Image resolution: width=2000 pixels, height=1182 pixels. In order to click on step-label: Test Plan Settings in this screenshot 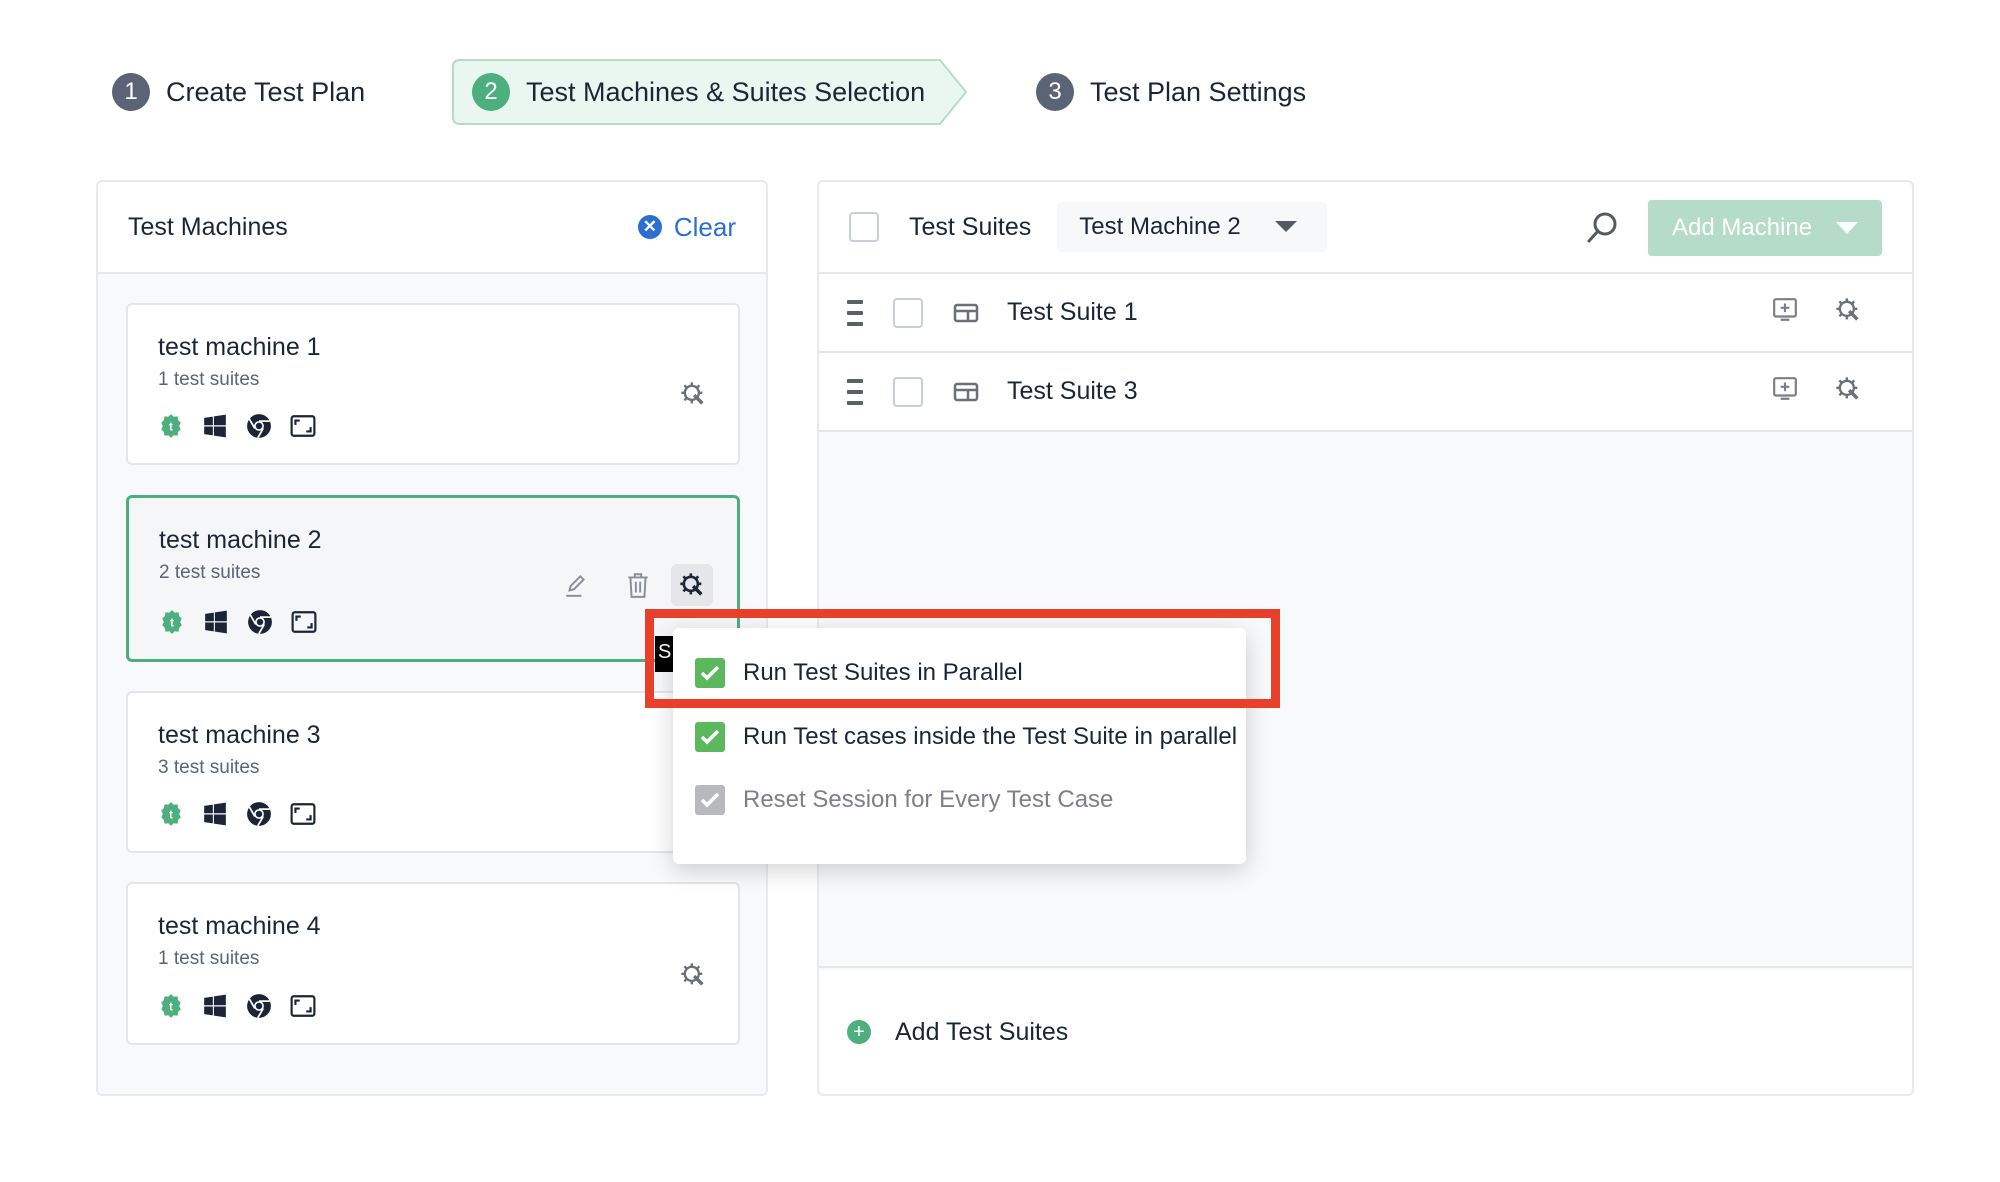, I will do `click(1198, 91)`.